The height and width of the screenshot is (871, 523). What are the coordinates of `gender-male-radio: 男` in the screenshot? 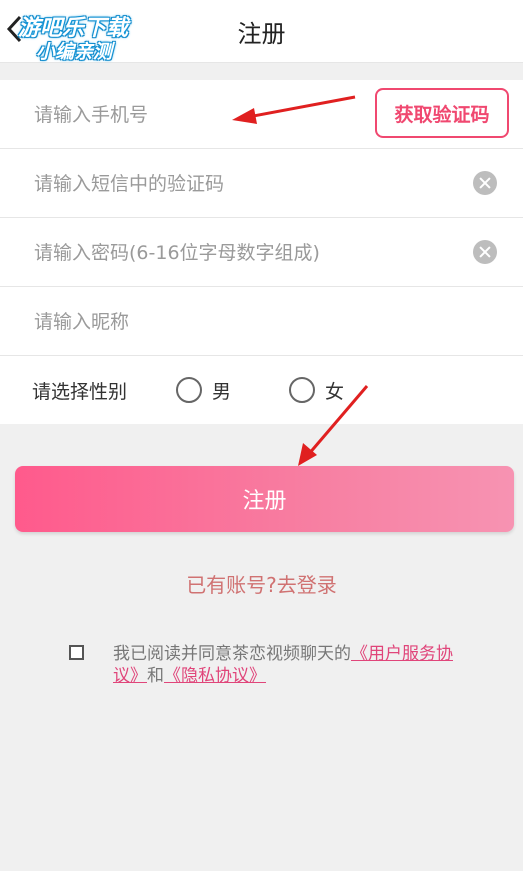 It's located at (203, 390).